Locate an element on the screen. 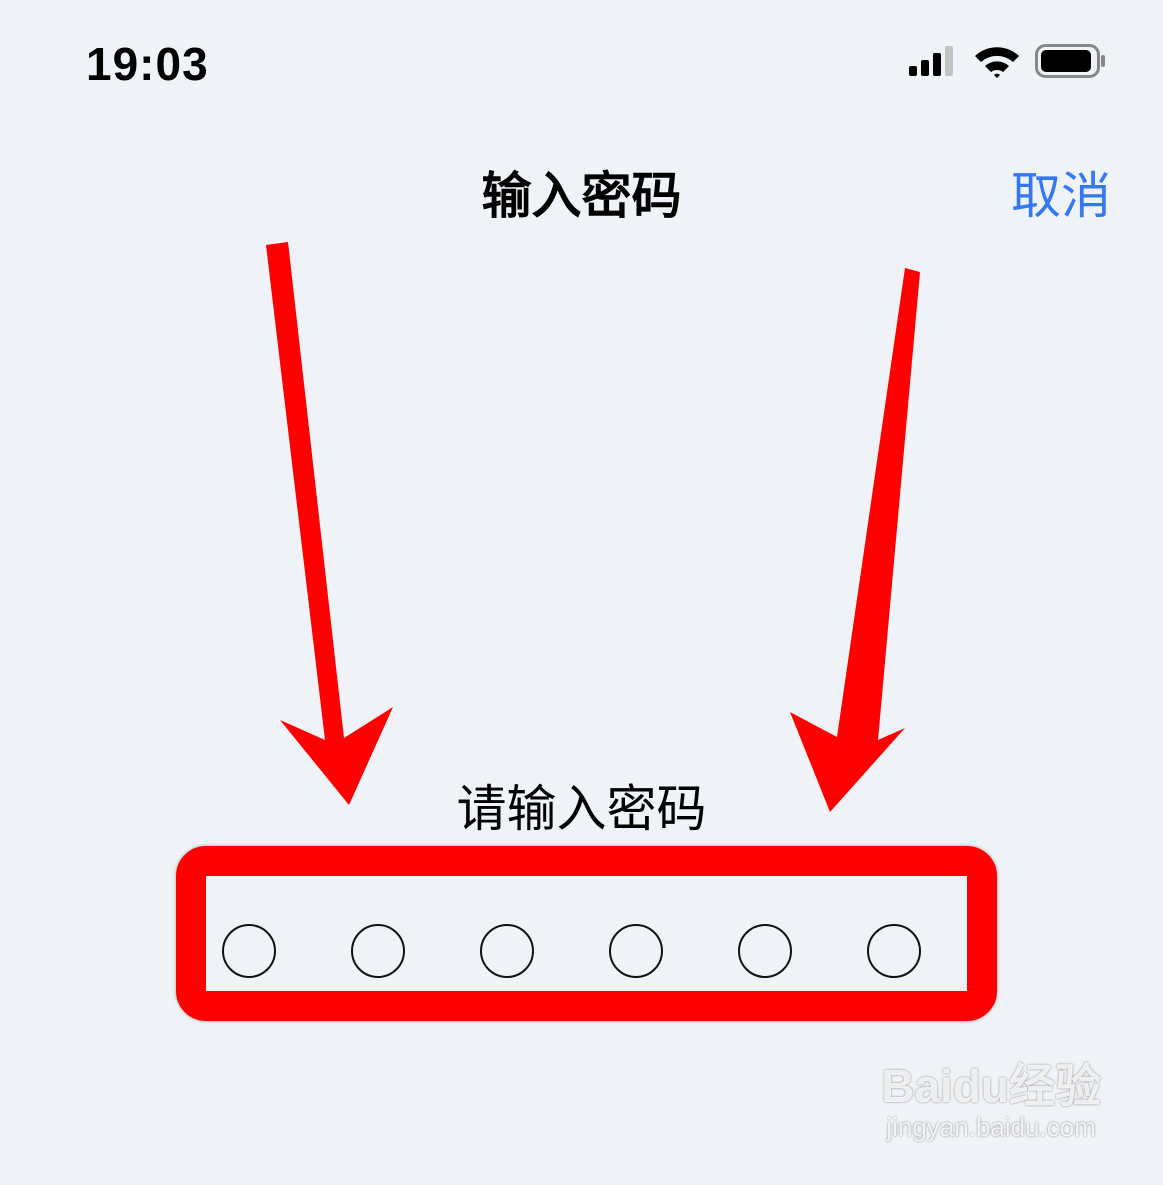 The image size is (1163, 1185). watermark: Baidu经验 jingyan.baidu.com is located at coordinates (991, 1101).